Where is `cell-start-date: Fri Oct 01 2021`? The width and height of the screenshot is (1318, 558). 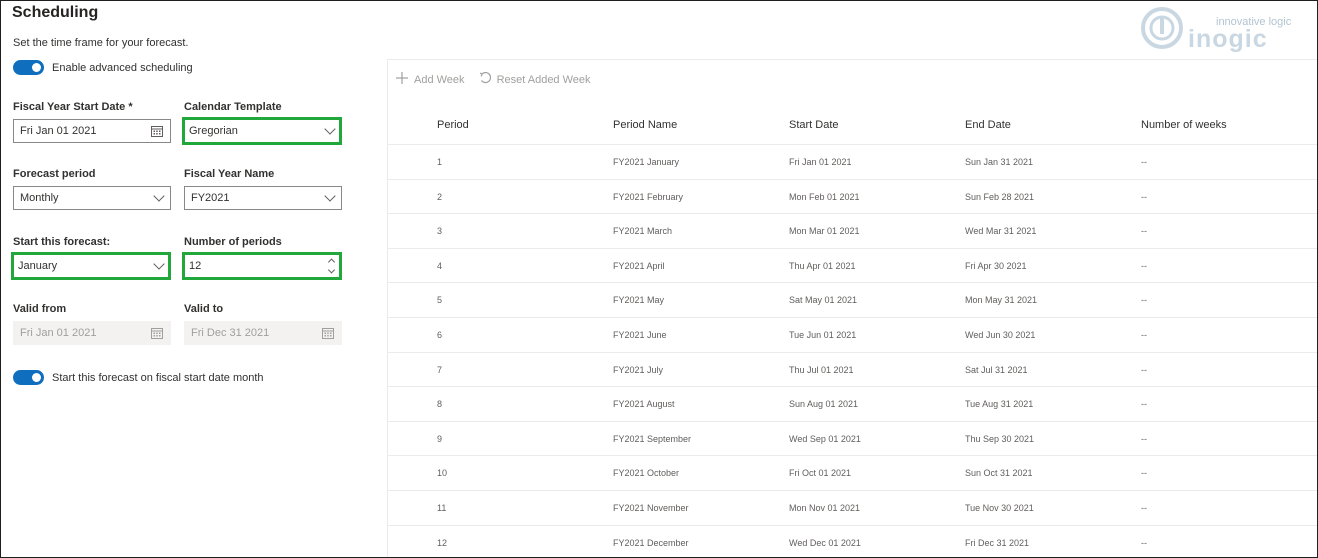
cell-start-date: Fri Oct 01 2021 is located at coordinates (820, 473).